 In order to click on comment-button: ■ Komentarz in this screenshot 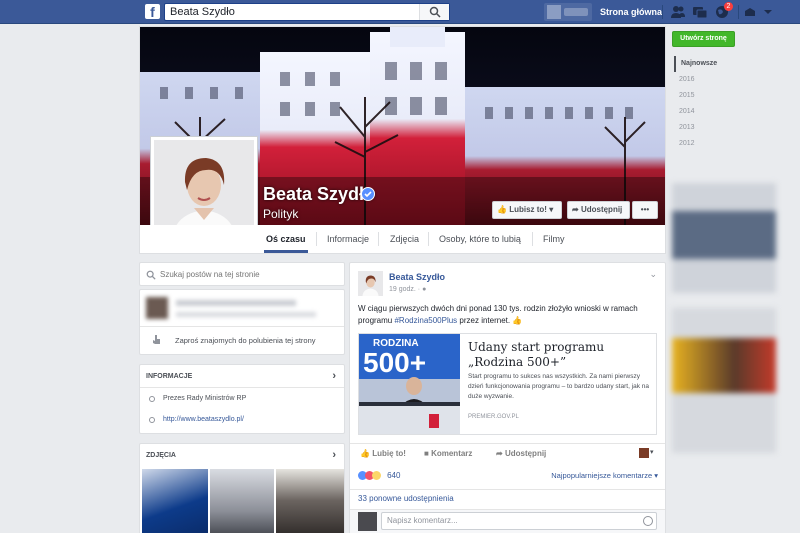, I will do `click(448, 453)`.